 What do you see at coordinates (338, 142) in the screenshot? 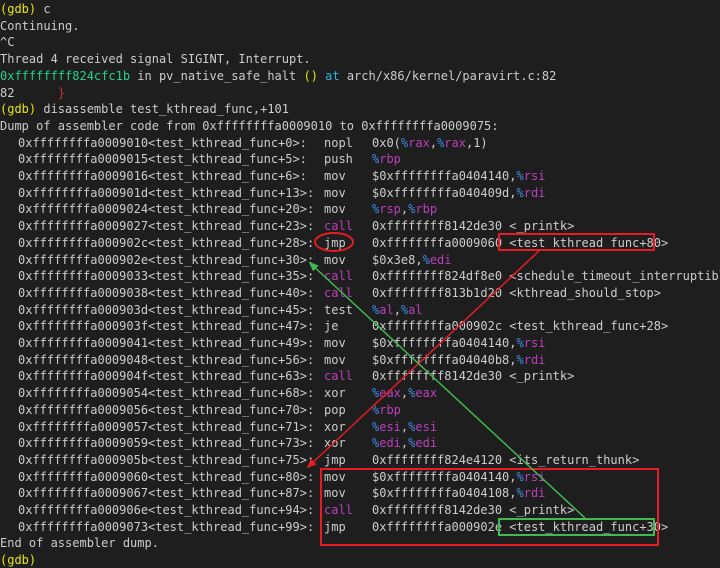
I see `asm-mnemonic: nopl` at bounding box center [338, 142].